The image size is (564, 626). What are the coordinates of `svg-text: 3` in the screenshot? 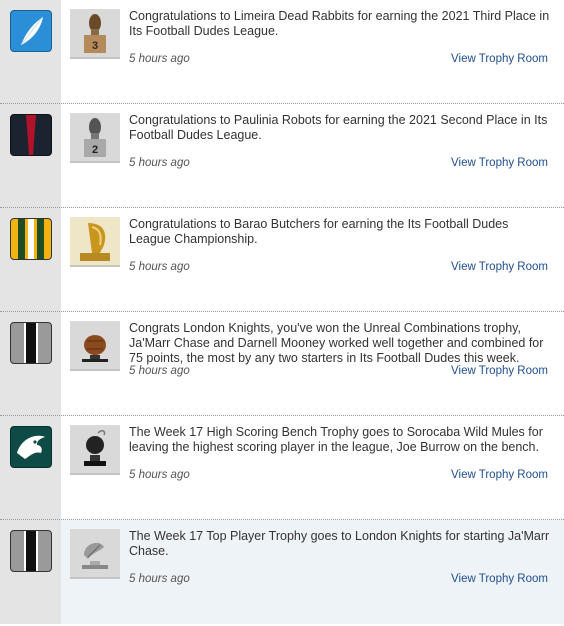 It's located at (95, 46).